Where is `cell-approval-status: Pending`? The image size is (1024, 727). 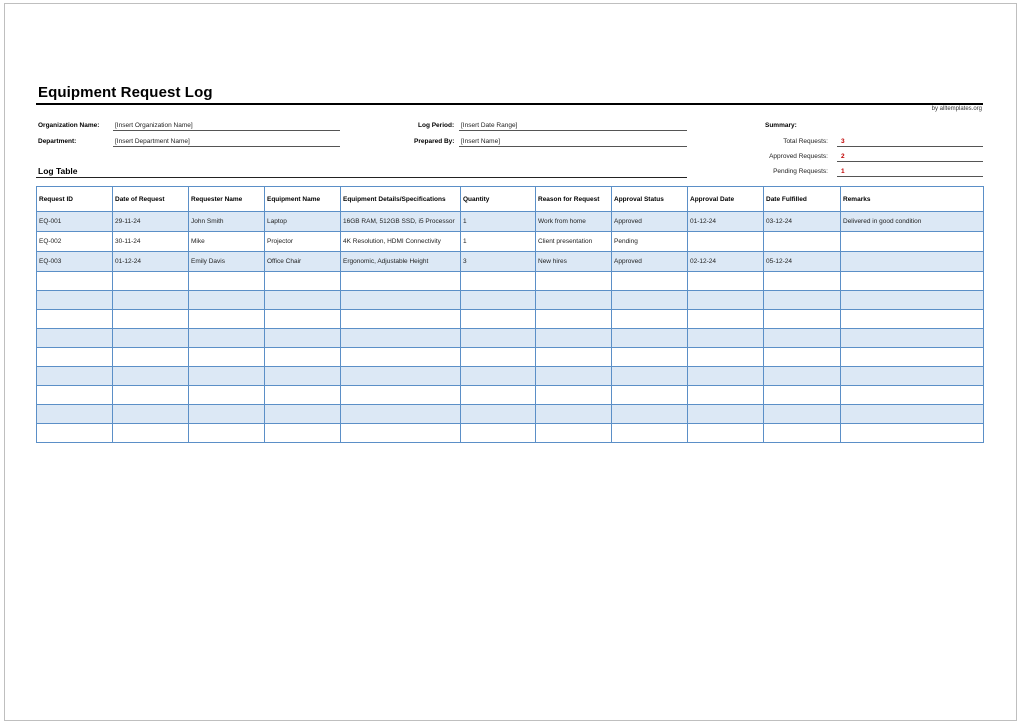 cell-approval-status: Pending is located at coordinates (649, 241).